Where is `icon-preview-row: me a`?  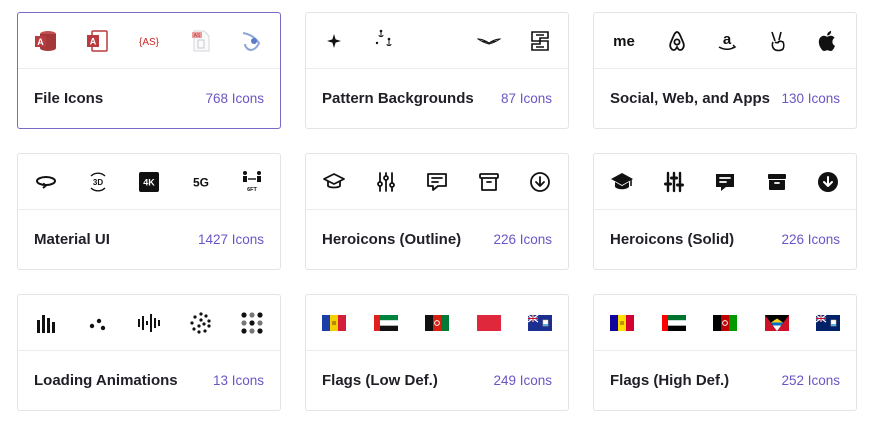
icon-preview-row: me a is located at coordinates (725, 41).